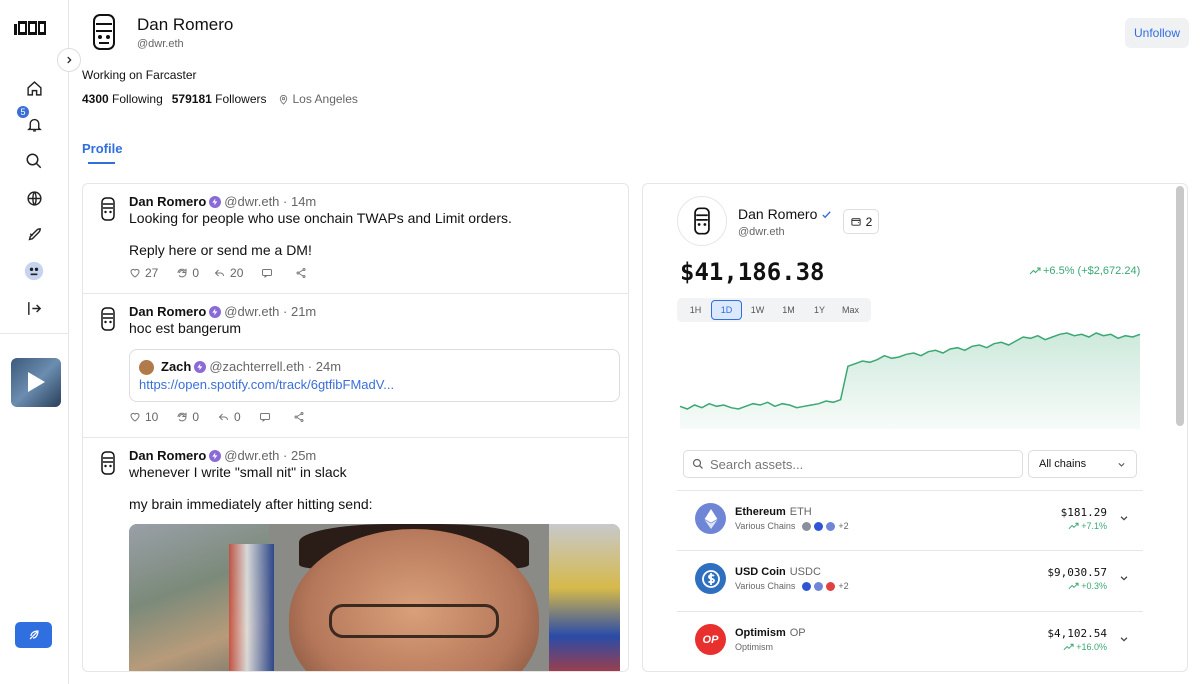 This screenshot has width=1200, height=684. I want to click on profile-bio: Working on Farcaster, so click(139, 75).